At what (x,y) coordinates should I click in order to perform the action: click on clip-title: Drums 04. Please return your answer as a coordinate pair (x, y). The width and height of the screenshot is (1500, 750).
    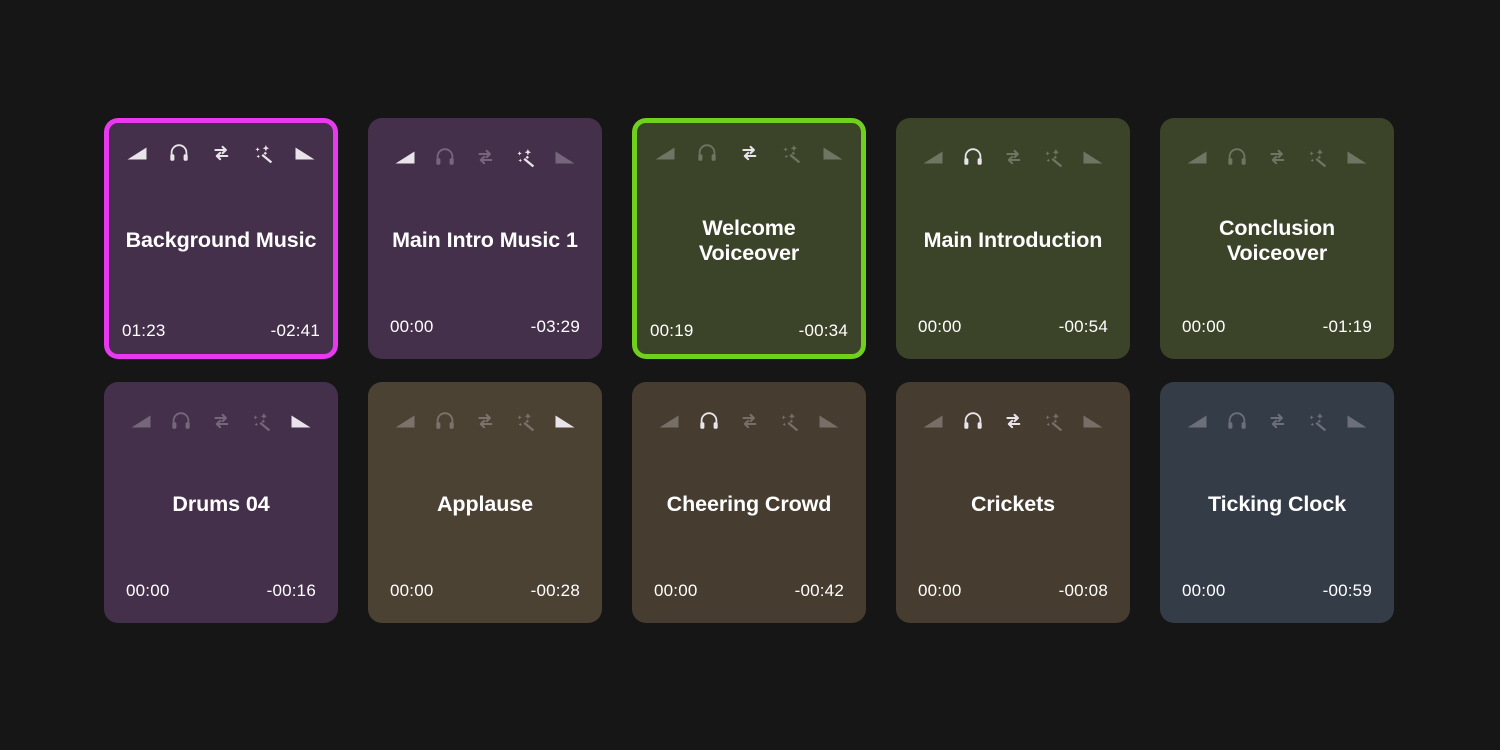
    Looking at the image, I should click on (221, 504).